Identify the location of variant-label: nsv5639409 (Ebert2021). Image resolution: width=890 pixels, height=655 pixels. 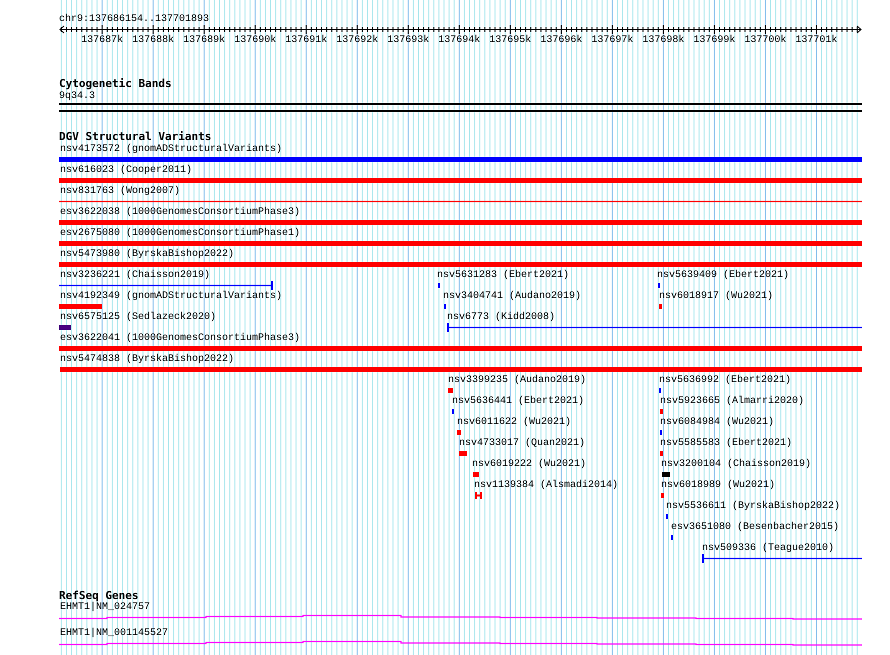
(723, 275).